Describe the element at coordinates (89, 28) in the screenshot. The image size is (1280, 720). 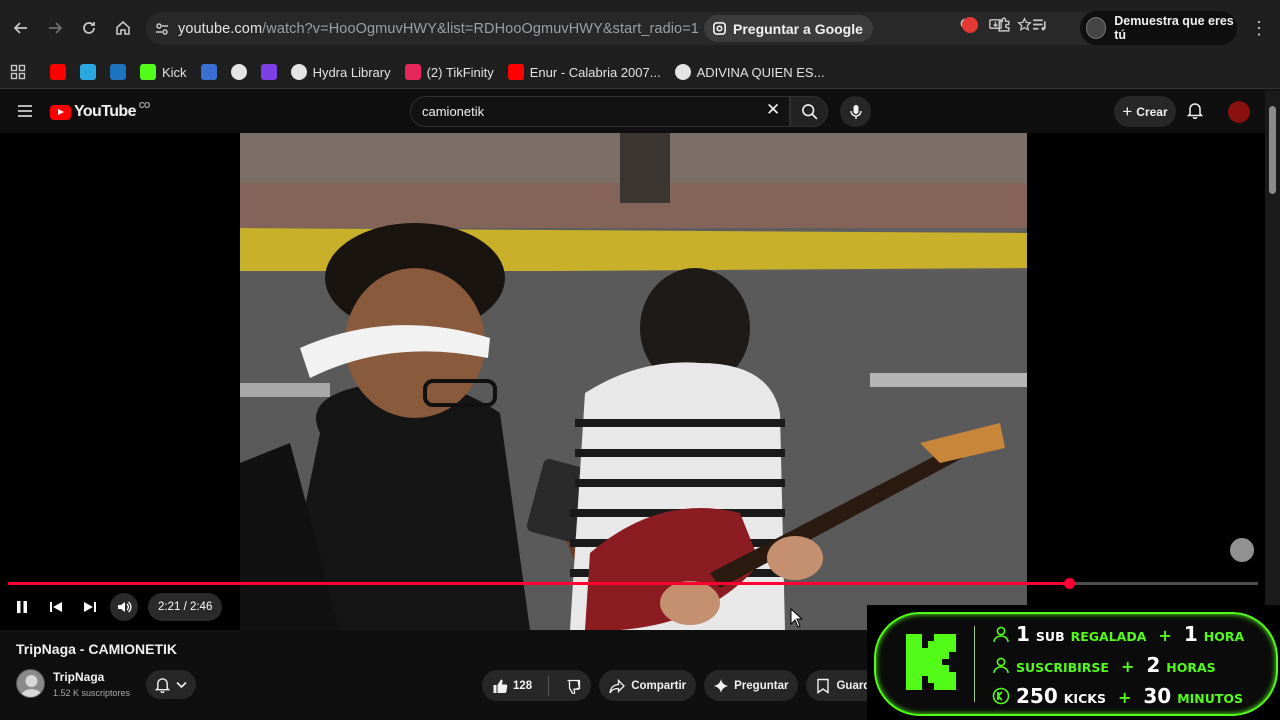
I see `reload-icon` at that location.